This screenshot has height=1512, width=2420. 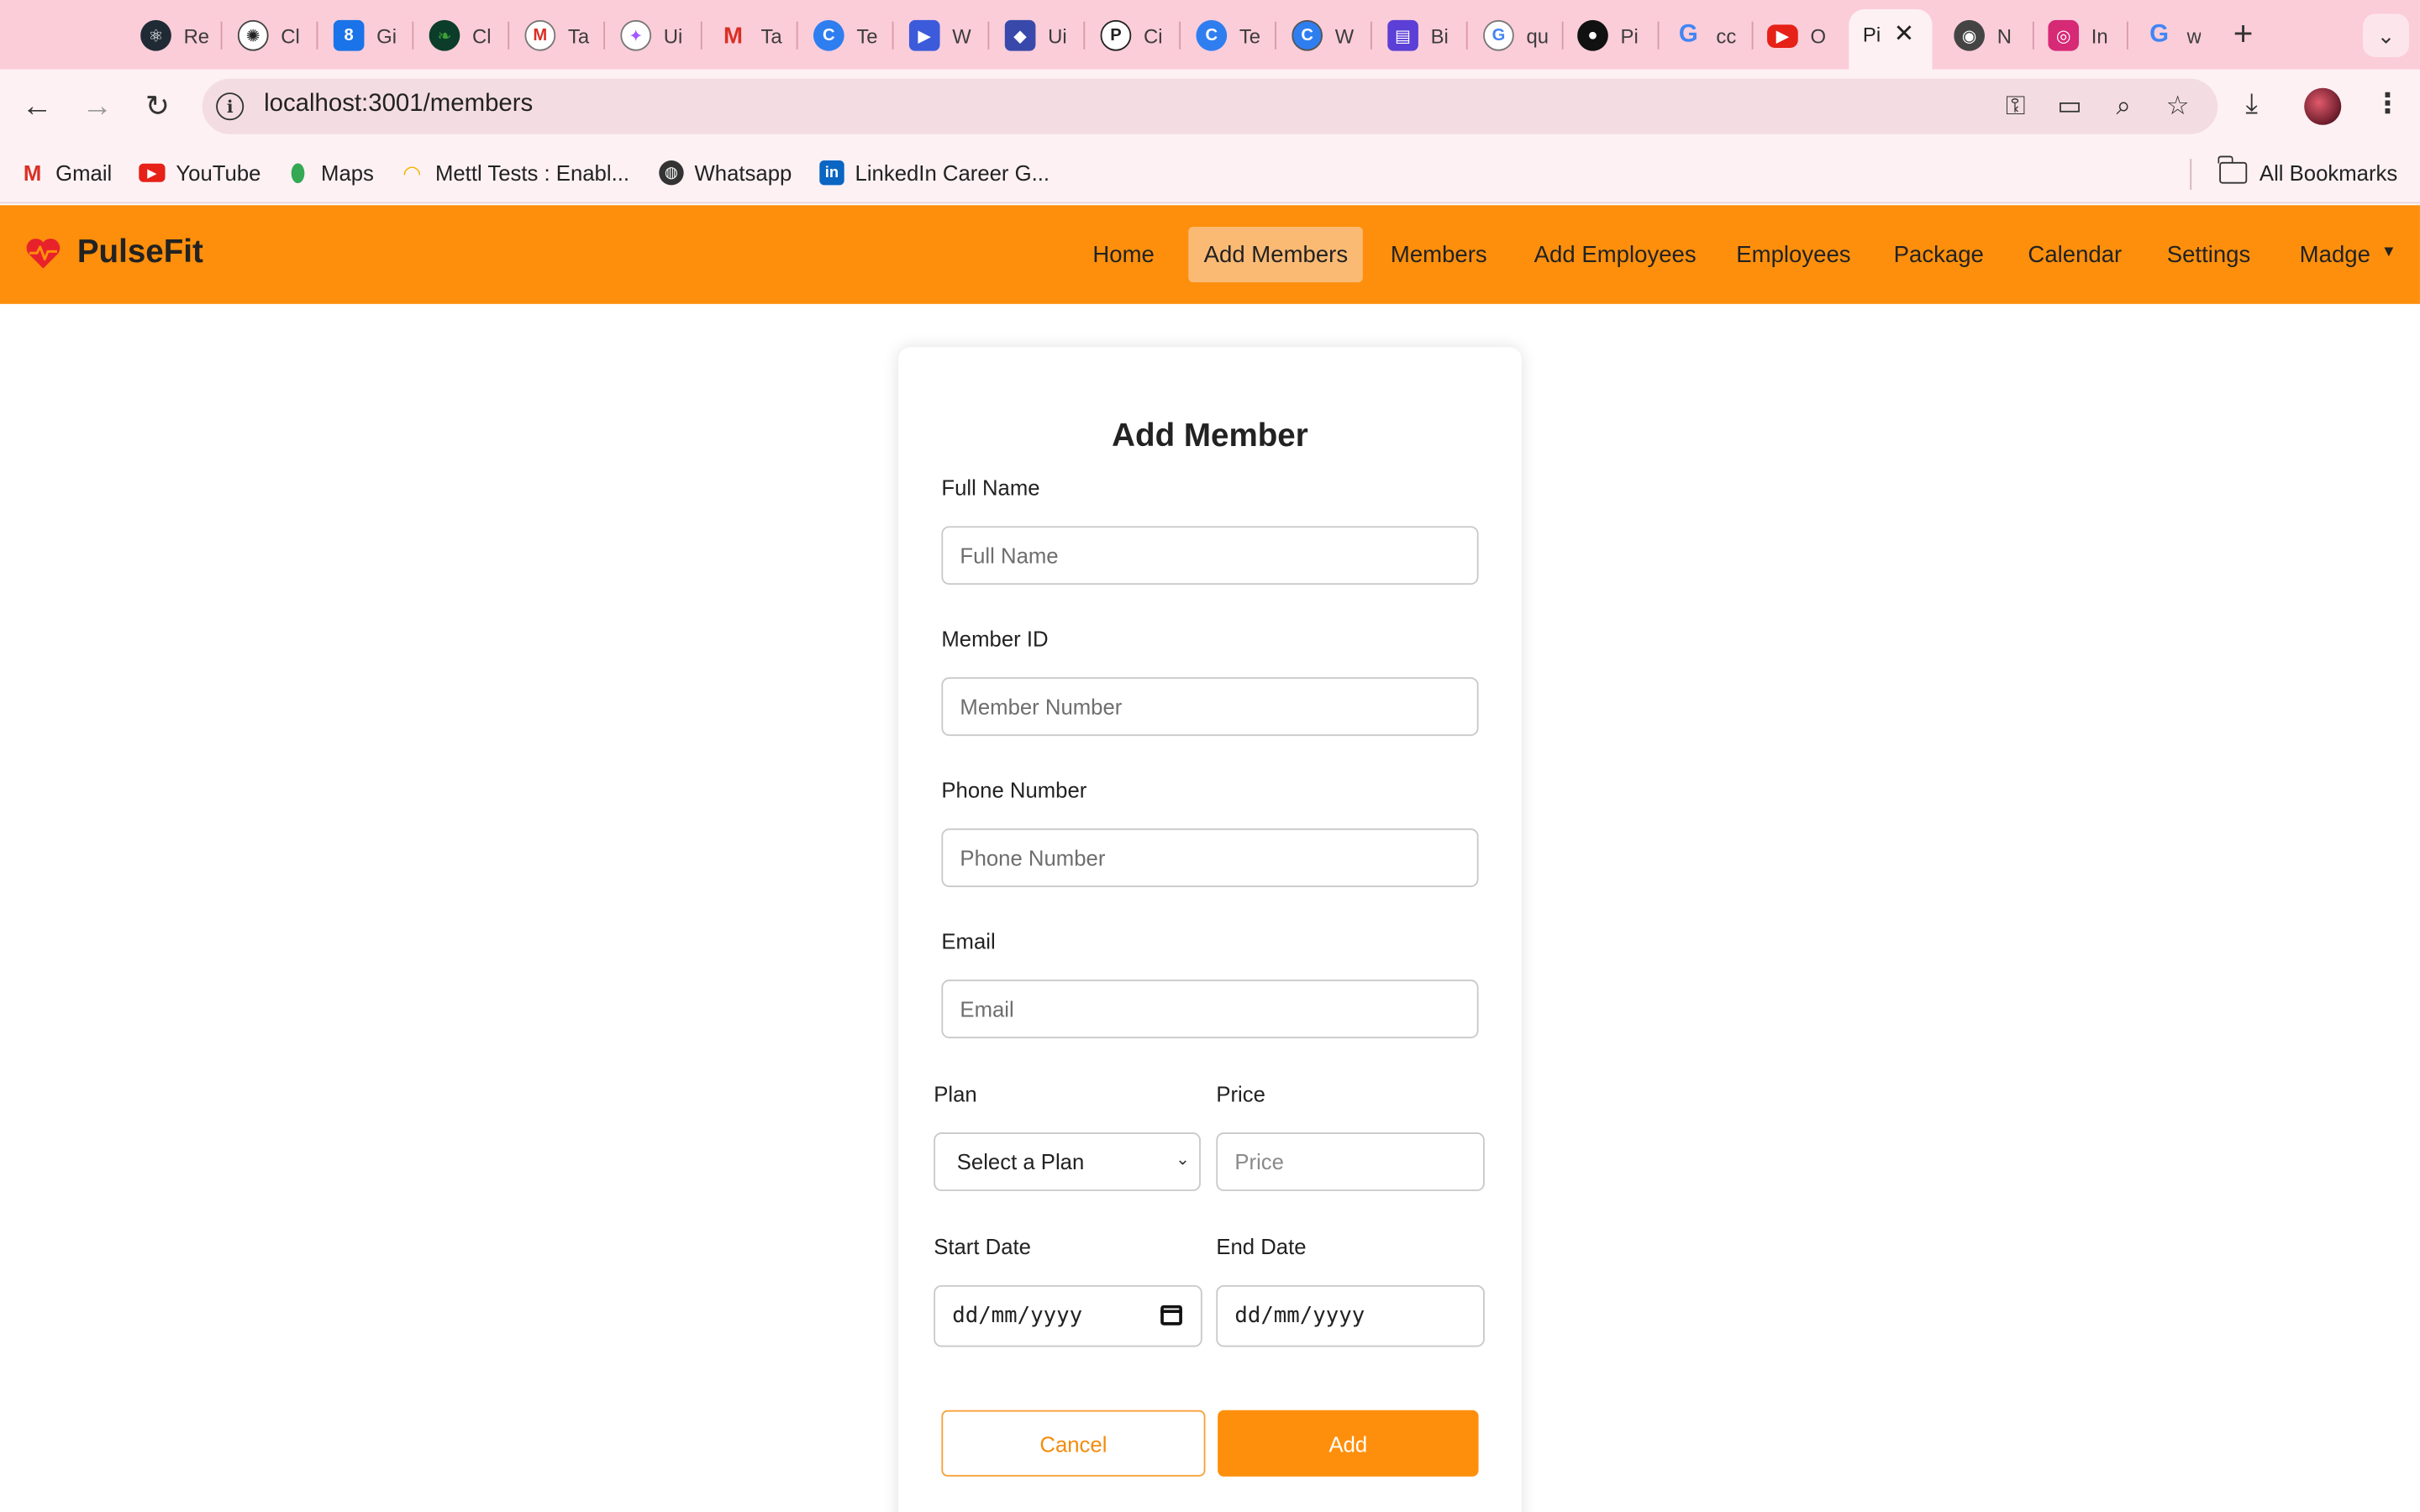 I want to click on nav-add-employees: Add Employees, so click(x=1615, y=254).